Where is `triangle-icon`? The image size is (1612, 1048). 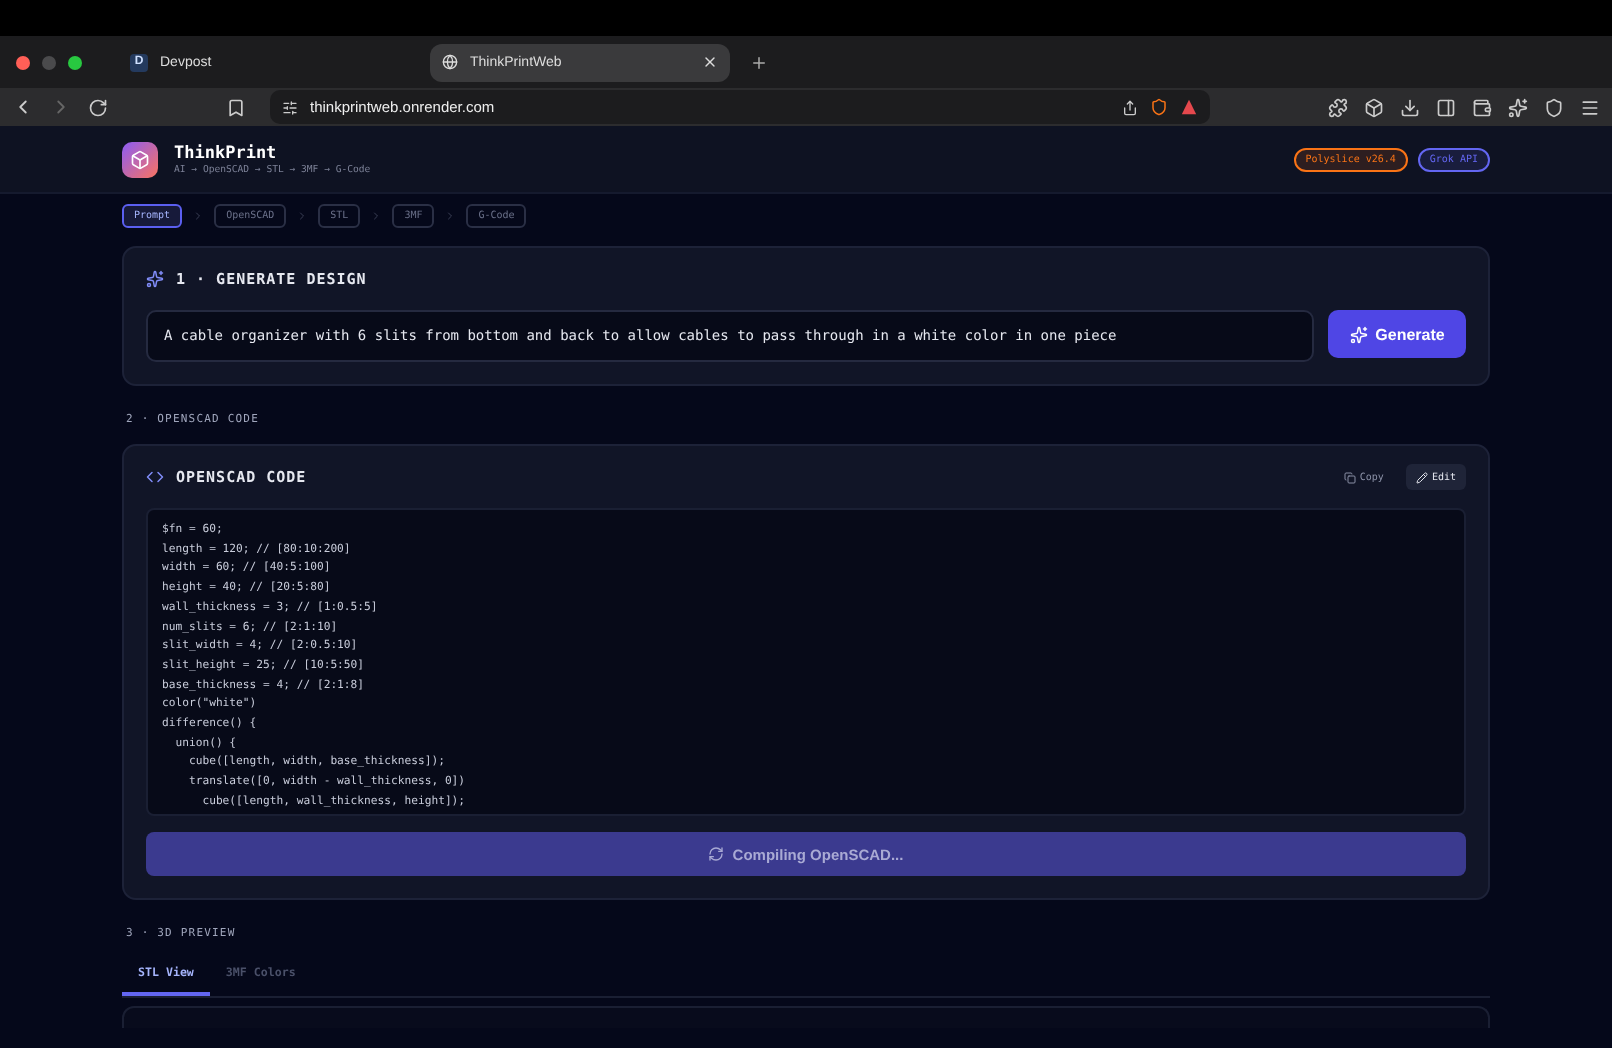
triangle-icon is located at coordinates (1189, 107).